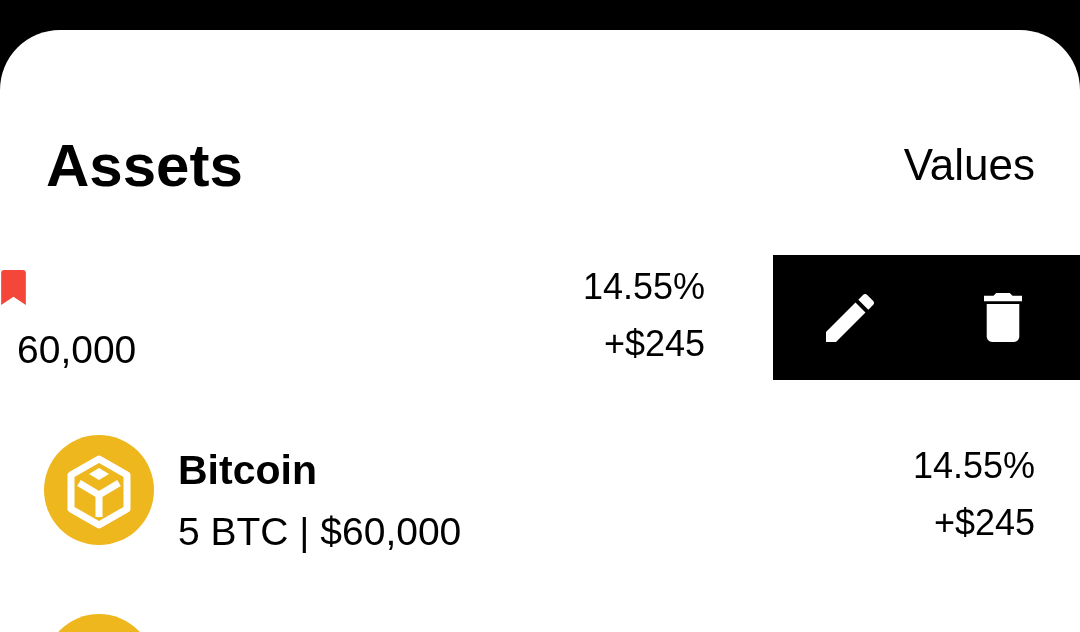 This screenshot has width=1080, height=632. What do you see at coordinates (247, 470) in the screenshot?
I see `asset-name: Bitcoin` at bounding box center [247, 470].